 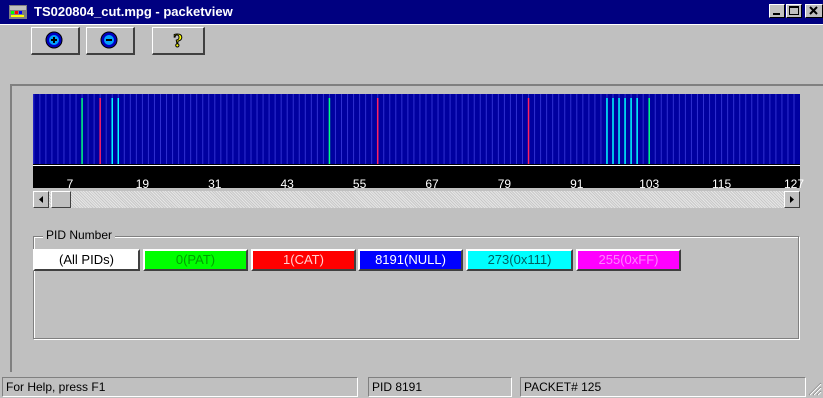 I want to click on maximize-button, so click(x=794, y=11).